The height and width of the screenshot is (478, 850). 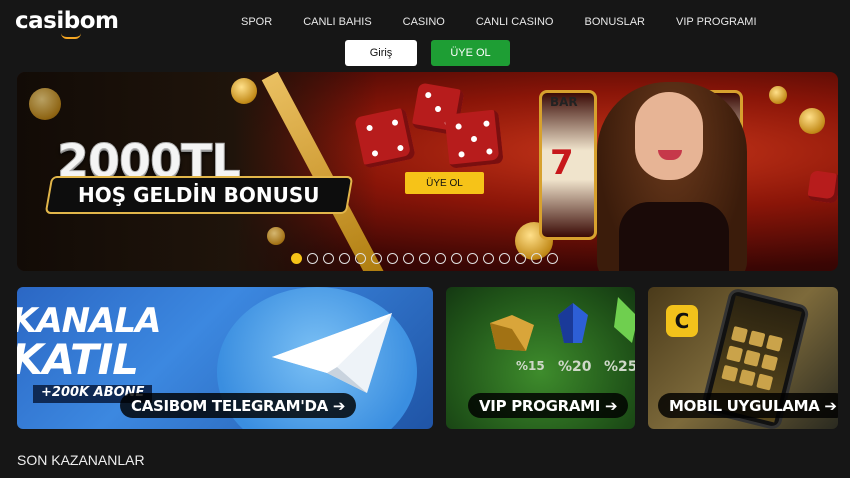 I want to click on vip-percent-15: %15, so click(x=530, y=366).